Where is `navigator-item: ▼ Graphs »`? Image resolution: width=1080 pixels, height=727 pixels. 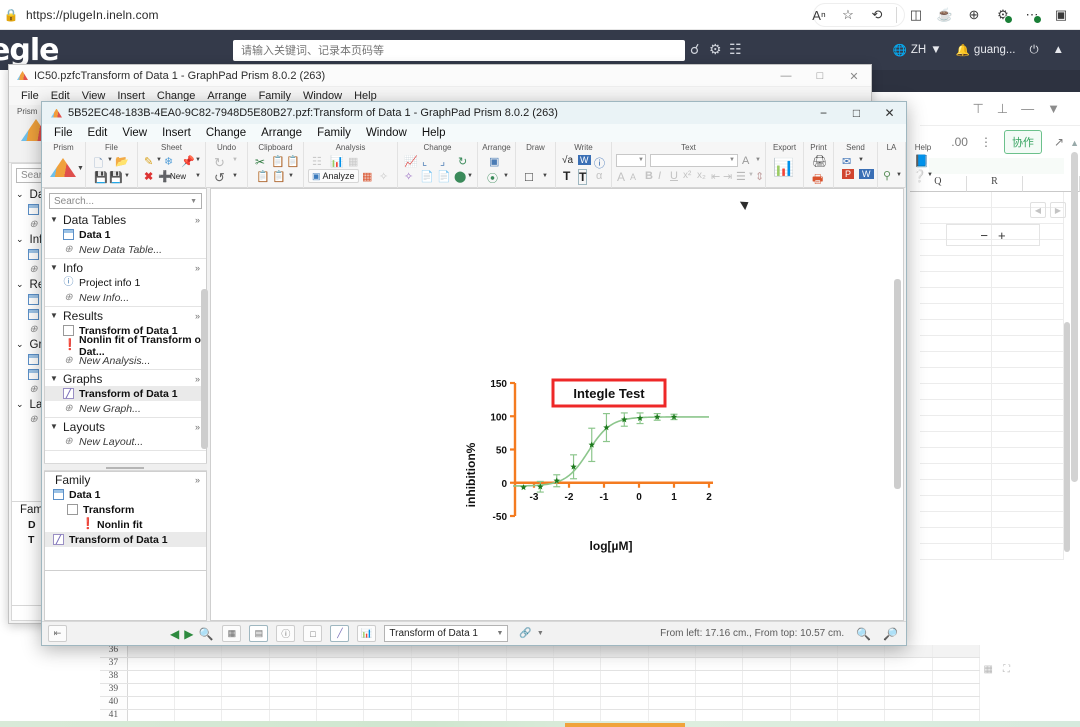
navigator-item: ▼ Graphs » is located at coordinates (125, 378).